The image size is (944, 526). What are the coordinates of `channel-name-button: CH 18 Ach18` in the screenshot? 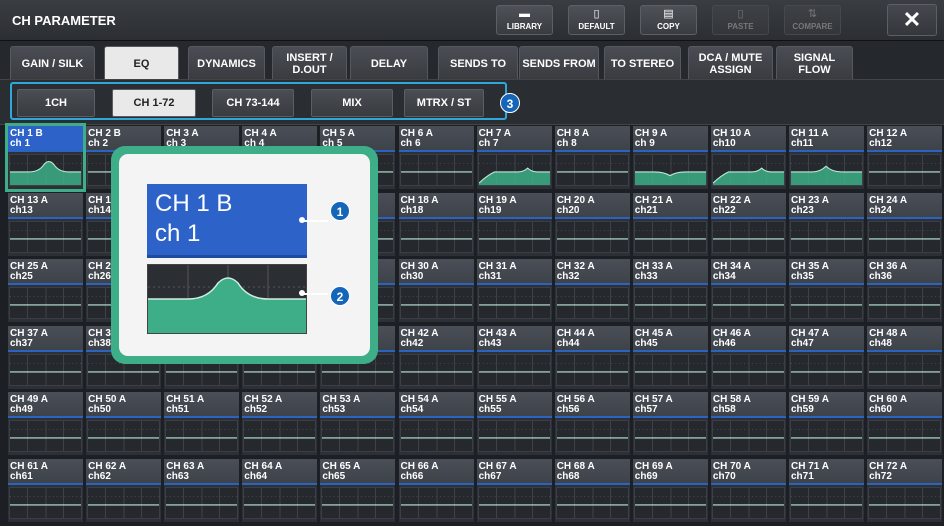 It's located at (436, 205).